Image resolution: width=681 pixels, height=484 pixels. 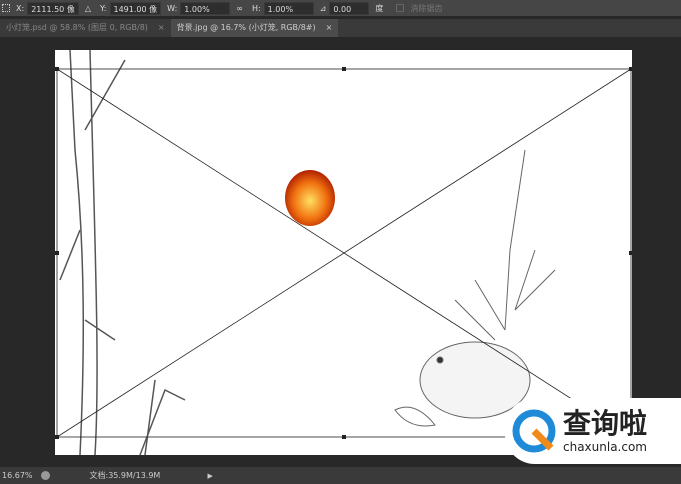 I want to click on expand-arrow-icon: ▶, so click(x=210, y=476).